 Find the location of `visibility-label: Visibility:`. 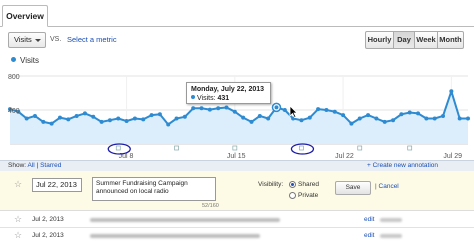

visibility-label: Visibility: is located at coordinates (271, 184).